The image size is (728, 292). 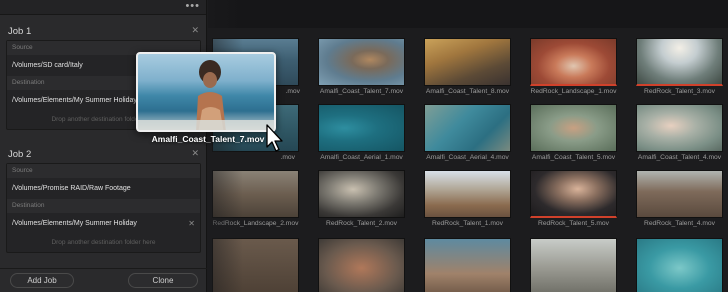 What do you see at coordinates (679, 223) in the screenshot?
I see `clip-name: RedRock_Talent_4.mov` at bounding box center [679, 223].